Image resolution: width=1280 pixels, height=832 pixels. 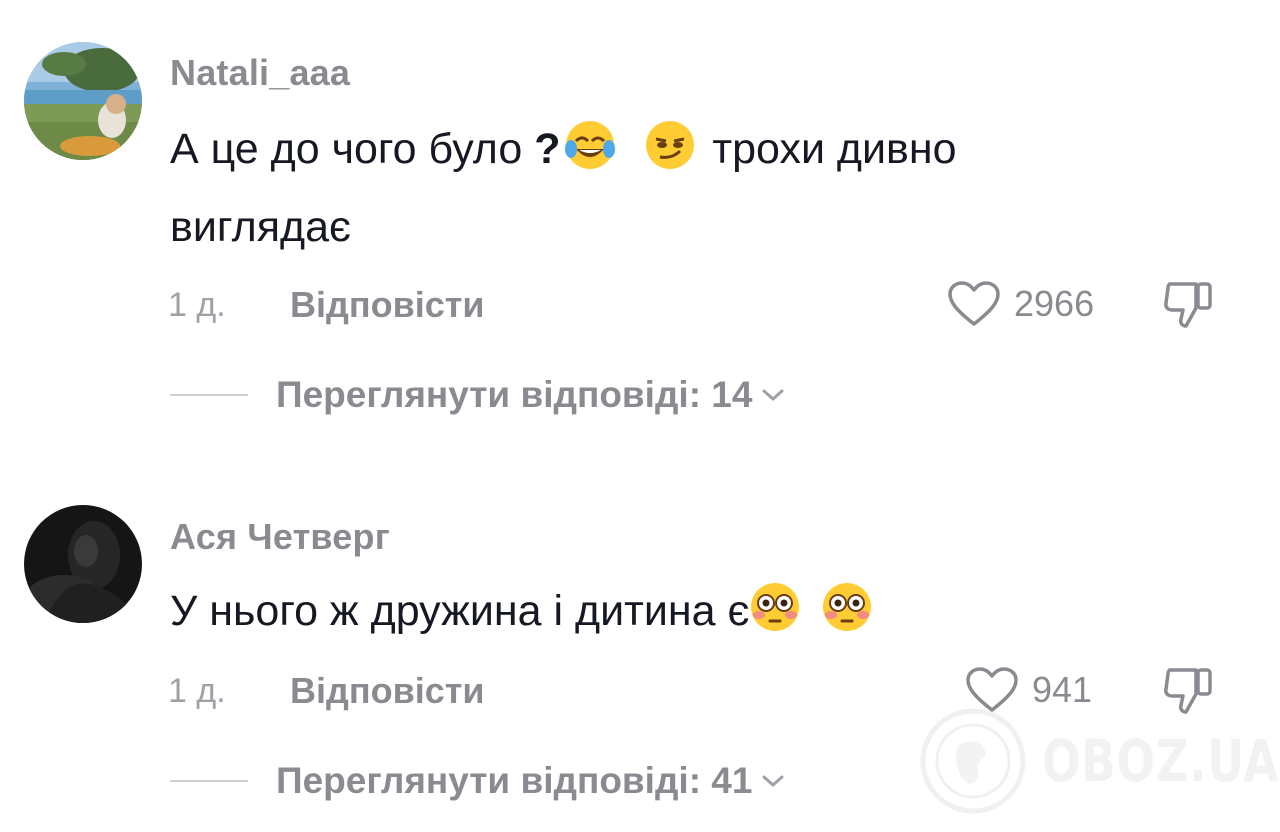 What do you see at coordinates (590, 145) in the screenshot?
I see `face-with-tears-of-joy-emoji` at bounding box center [590, 145].